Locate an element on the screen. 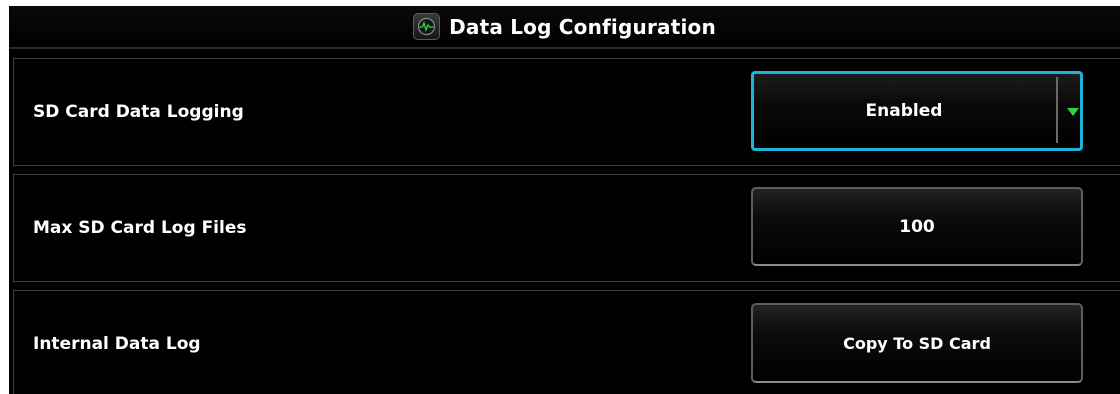 The width and height of the screenshot is (1120, 394). max-sd-card-log-files-label: Max SD Card Log Files is located at coordinates (140, 228).